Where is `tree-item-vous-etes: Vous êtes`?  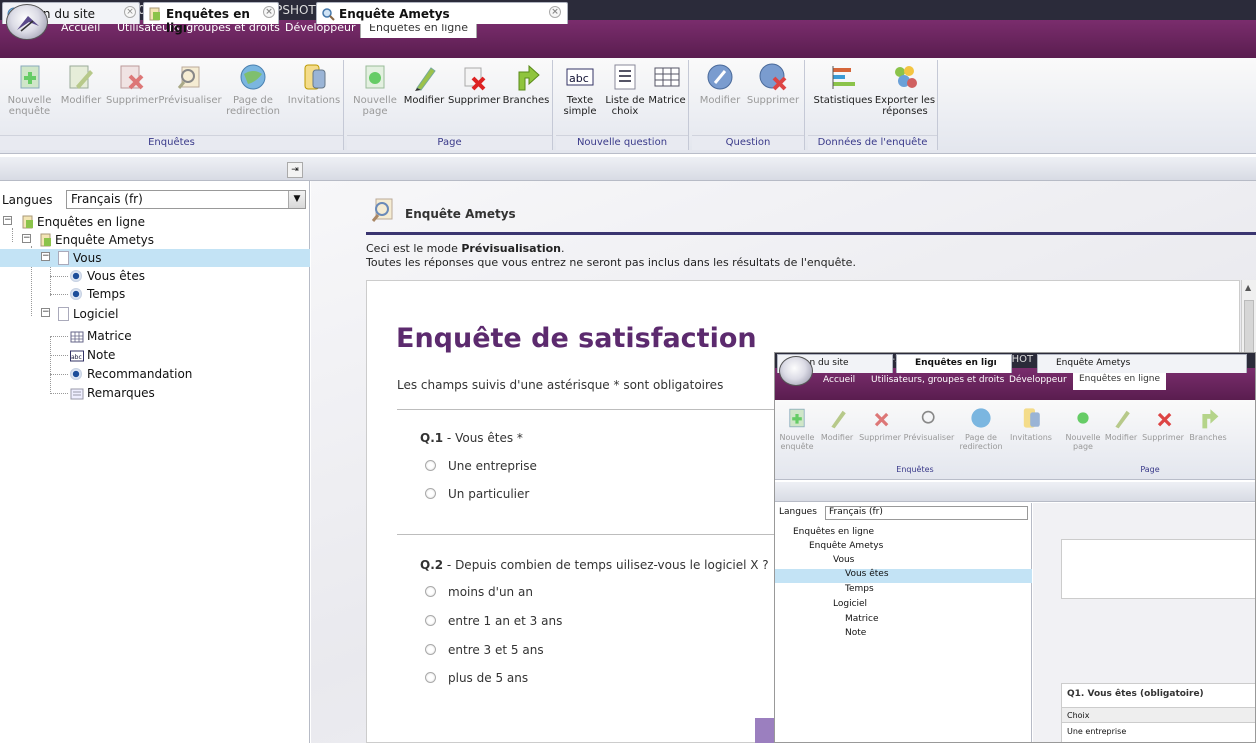
tree-item-vous-etes: Vous êtes is located at coordinates (155, 276).